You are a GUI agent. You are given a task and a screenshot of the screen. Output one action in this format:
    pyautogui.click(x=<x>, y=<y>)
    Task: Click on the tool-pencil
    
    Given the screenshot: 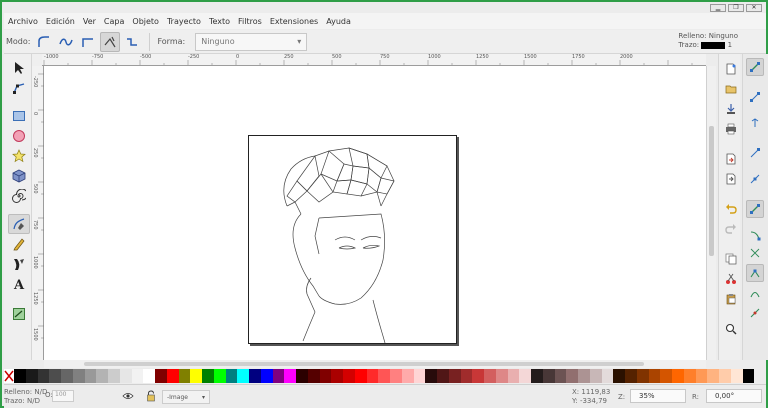 What is the action you would take?
    pyautogui.click(x=19, y=244)
    